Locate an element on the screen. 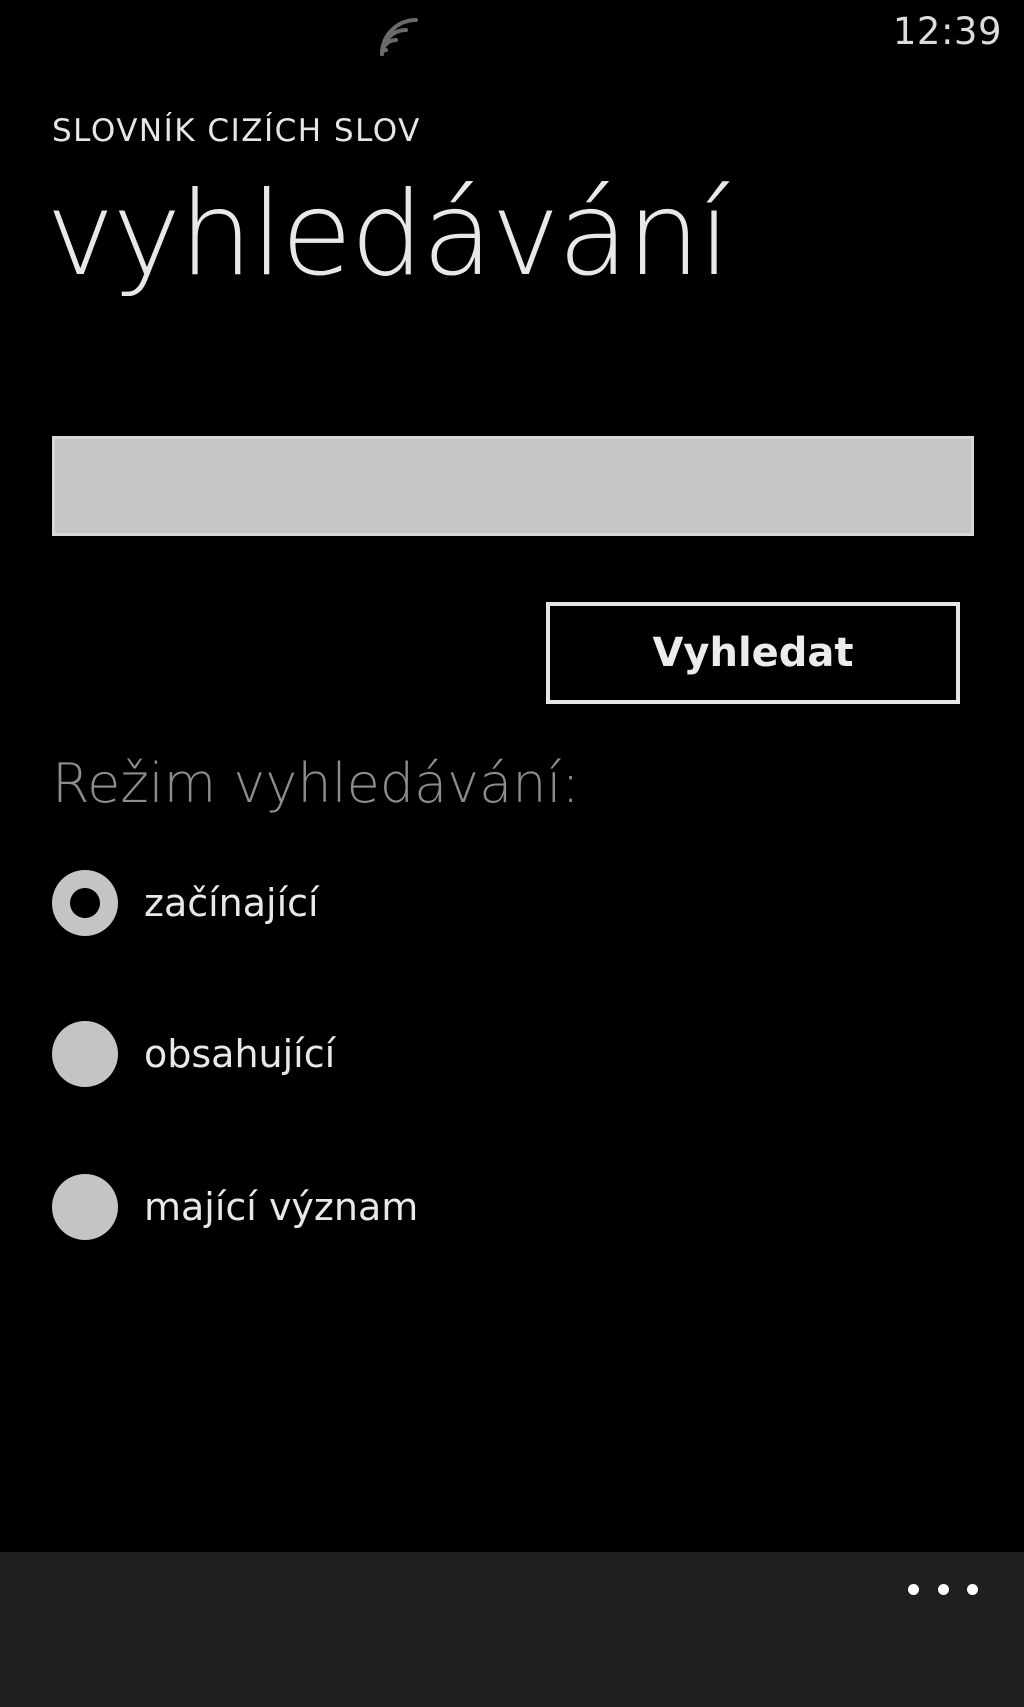  radio-option-containing: obsahující is located at coordinates (193, 1054).